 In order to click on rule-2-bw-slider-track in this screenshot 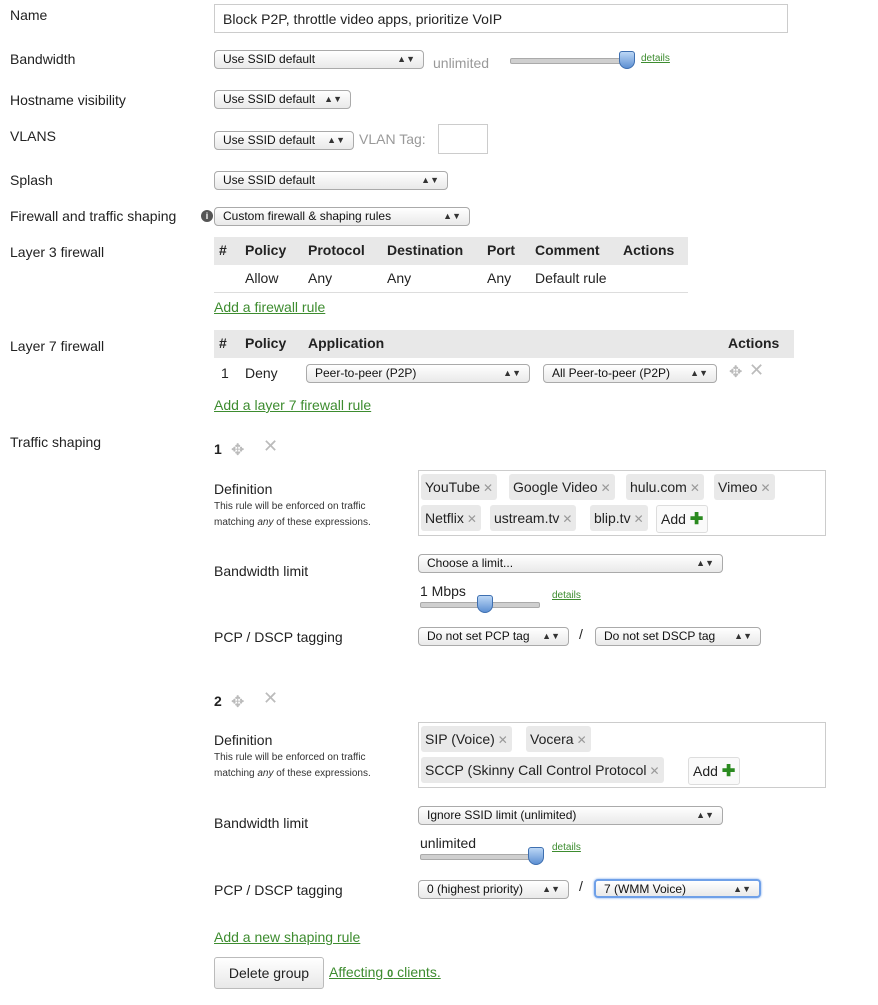, I will do `click(480, 857)`.